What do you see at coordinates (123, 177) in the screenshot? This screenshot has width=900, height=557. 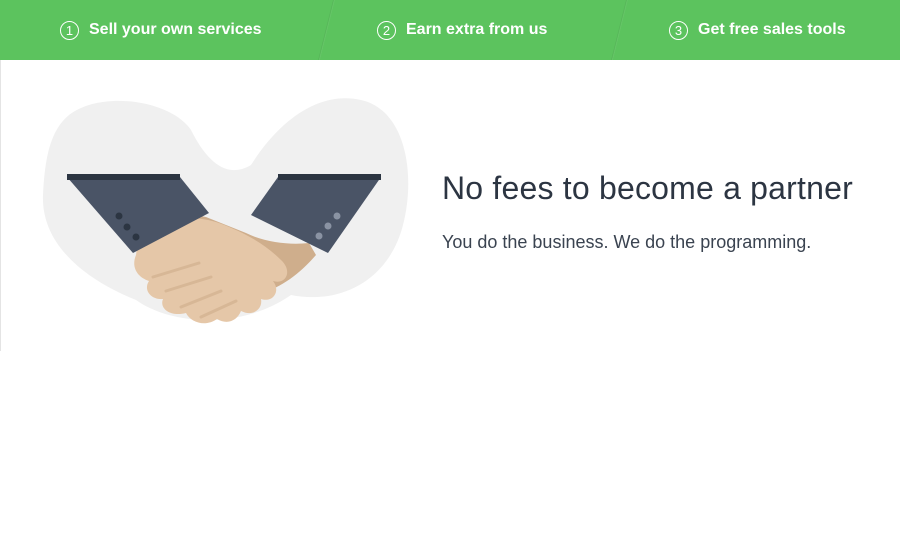 I see `left-cuff` at bounding box center [123, 177].